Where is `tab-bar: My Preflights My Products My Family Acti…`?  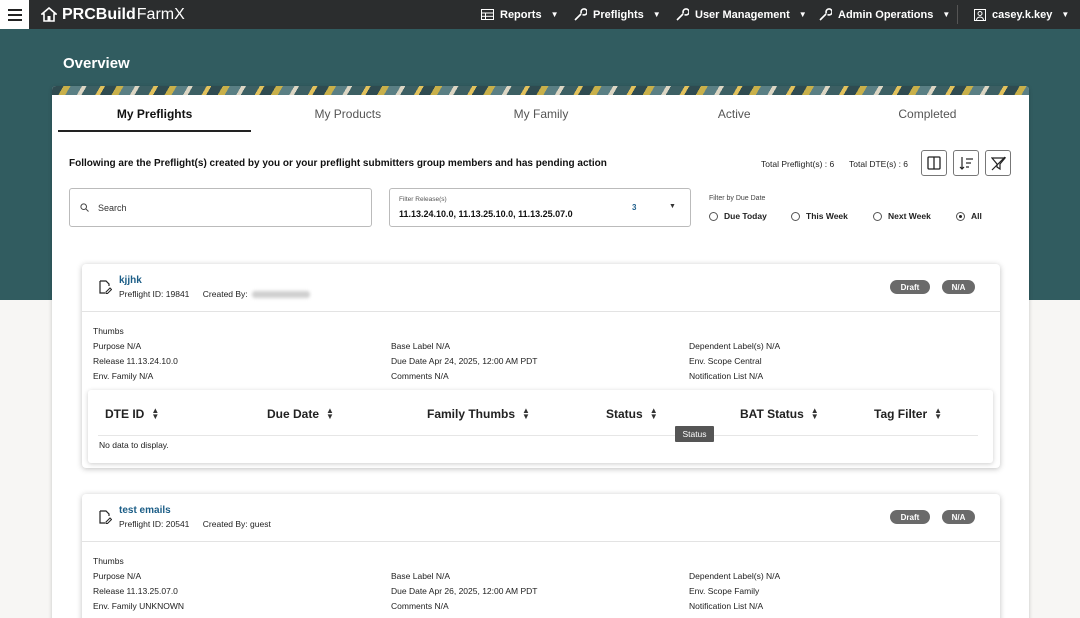 tab-bar: My Preflights My Products My Family Acti… is located at coordinates (541, 118).